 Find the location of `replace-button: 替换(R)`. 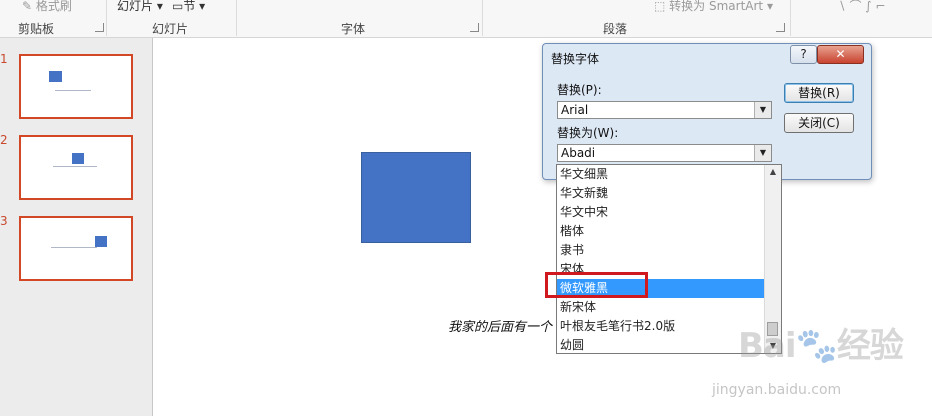

replace-button: 替换(R) is located at coordinates (819, 93).